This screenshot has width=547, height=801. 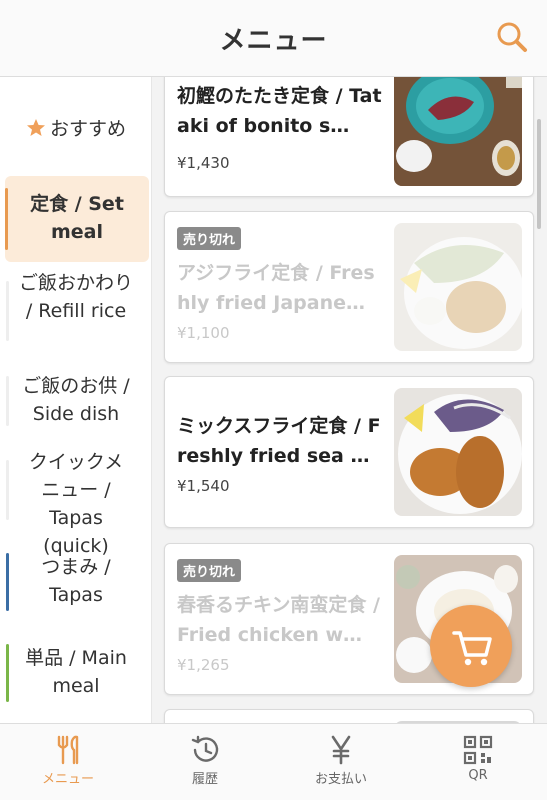 What do you see at coordinates (204, 779) in the screenshot?
I see `tab-label: 履歴` at bounding box center [204, 779].